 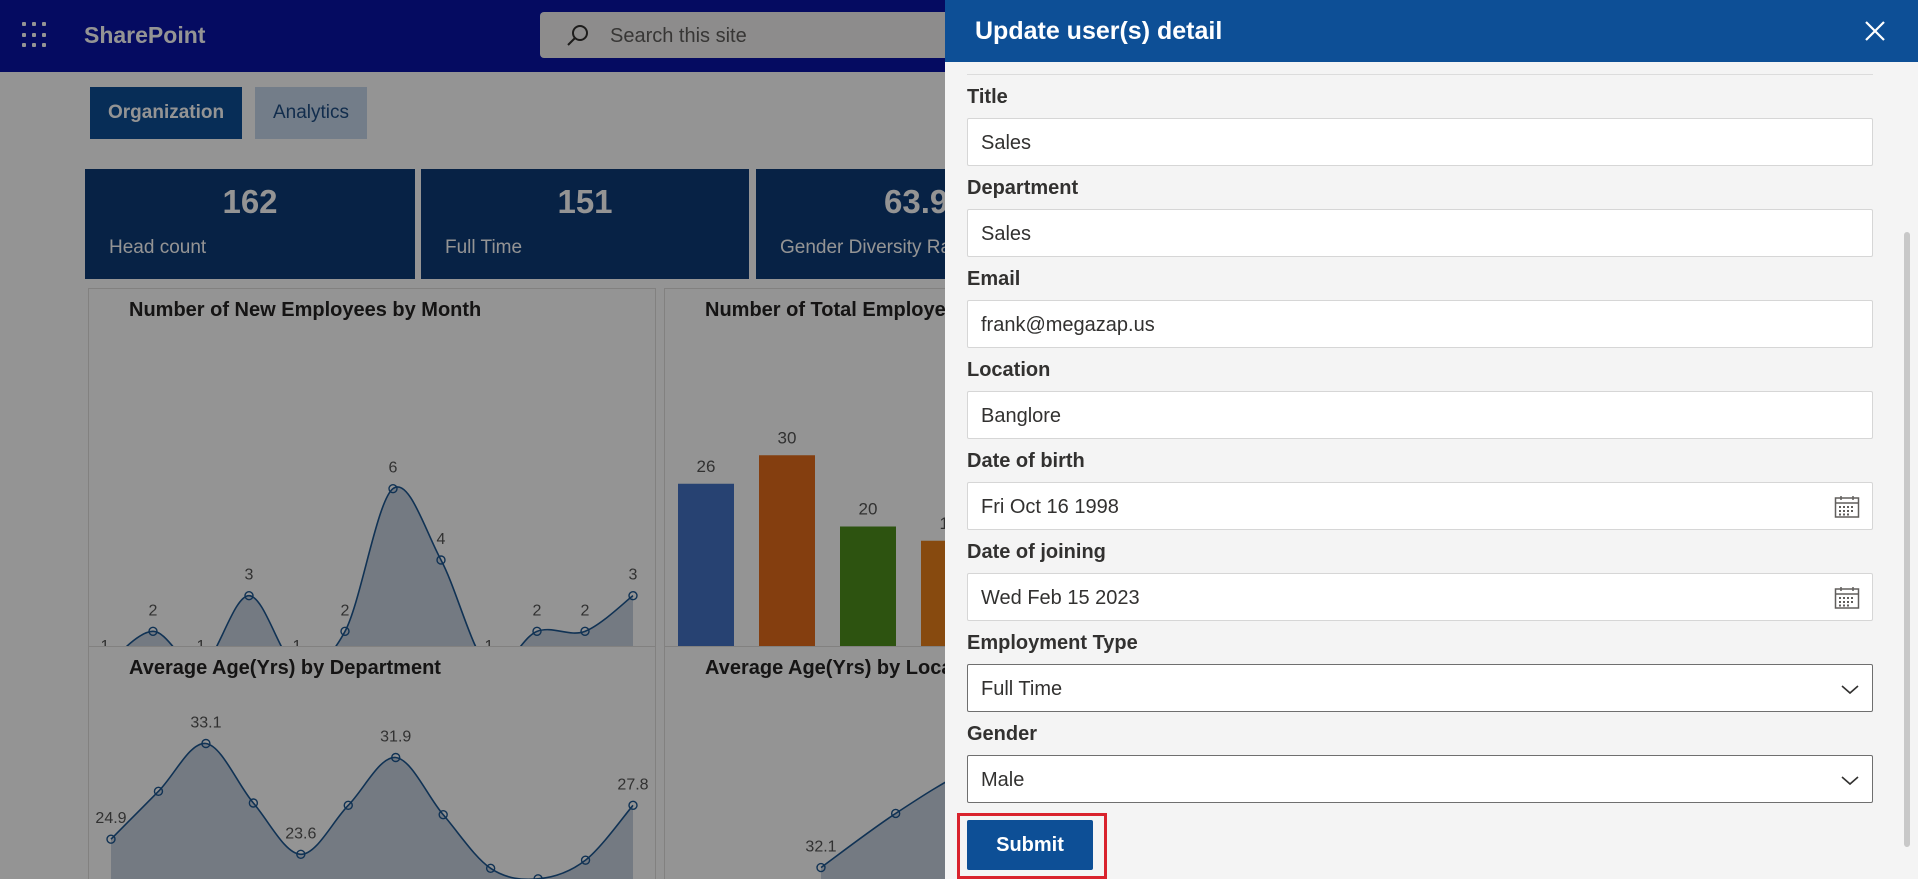 What do you see at coordinates (1420, 506) in the screenshot?
I see `date-of-birth-field: Fri Oct 16 1998` at bounding box center [1420, 506].